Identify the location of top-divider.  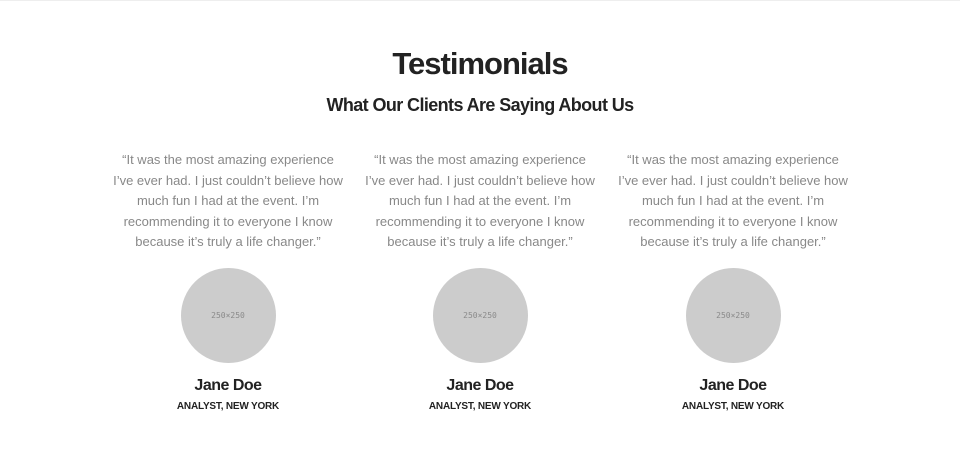
(480, 0).